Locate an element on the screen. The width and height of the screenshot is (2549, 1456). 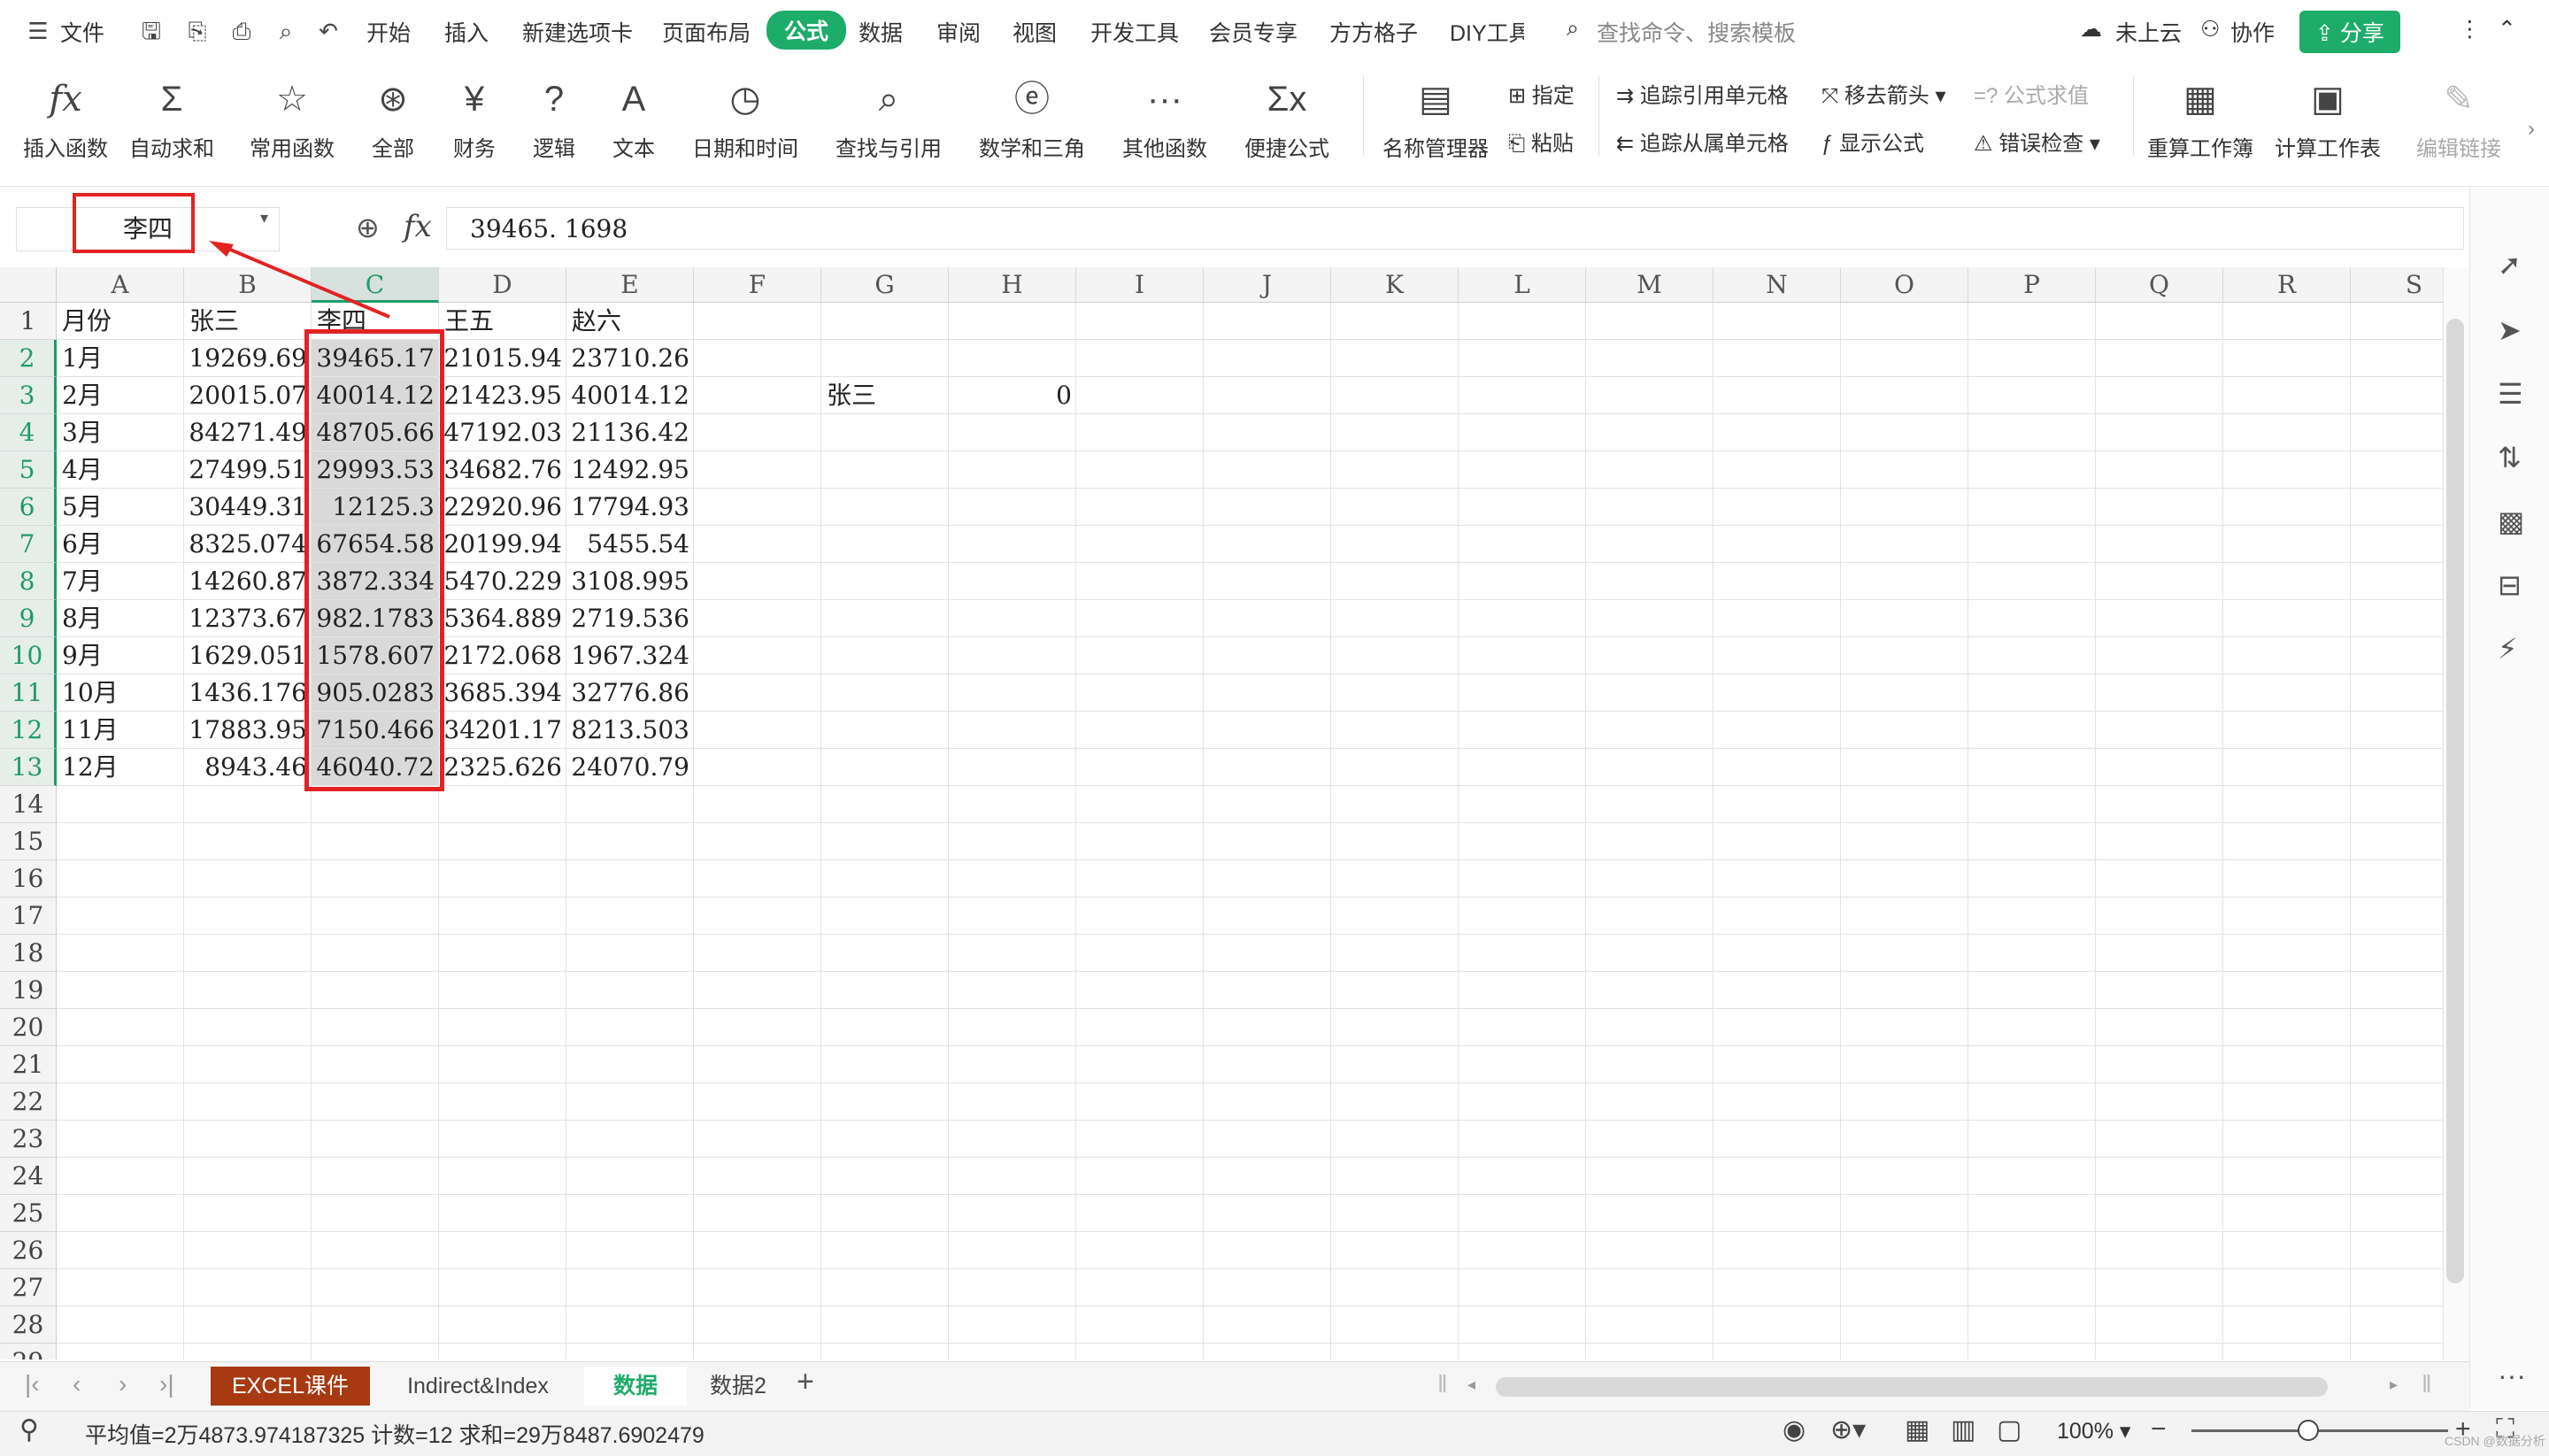
cell-b10: 1629.051 is located at coordinates (248, 655).